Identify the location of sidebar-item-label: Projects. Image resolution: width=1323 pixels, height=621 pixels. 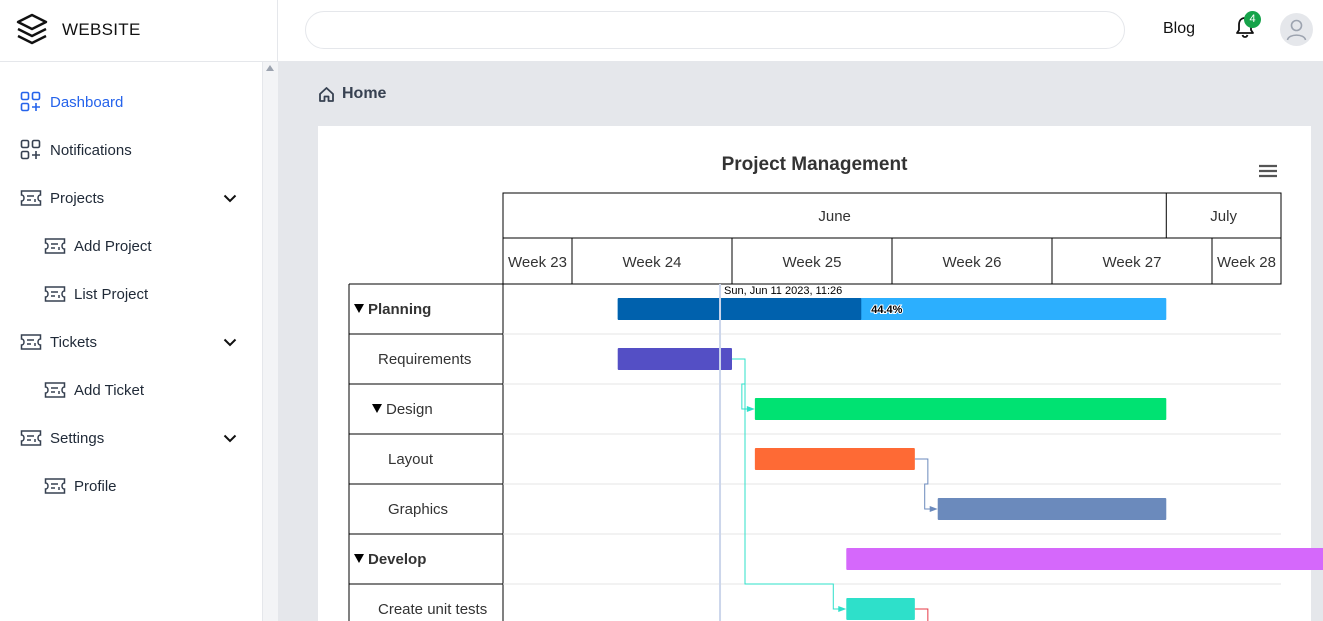
(77, 198).